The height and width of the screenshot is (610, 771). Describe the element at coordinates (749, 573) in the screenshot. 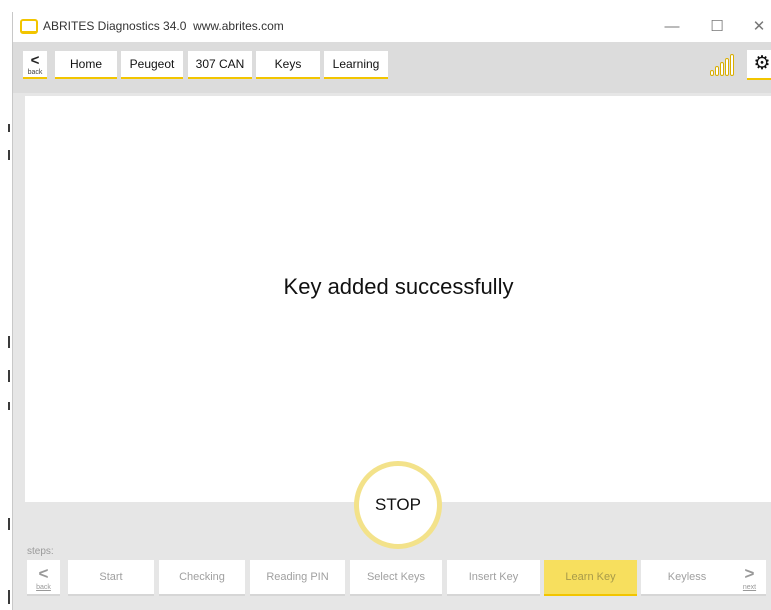

I see `chevron-right-icon: >` at that location.